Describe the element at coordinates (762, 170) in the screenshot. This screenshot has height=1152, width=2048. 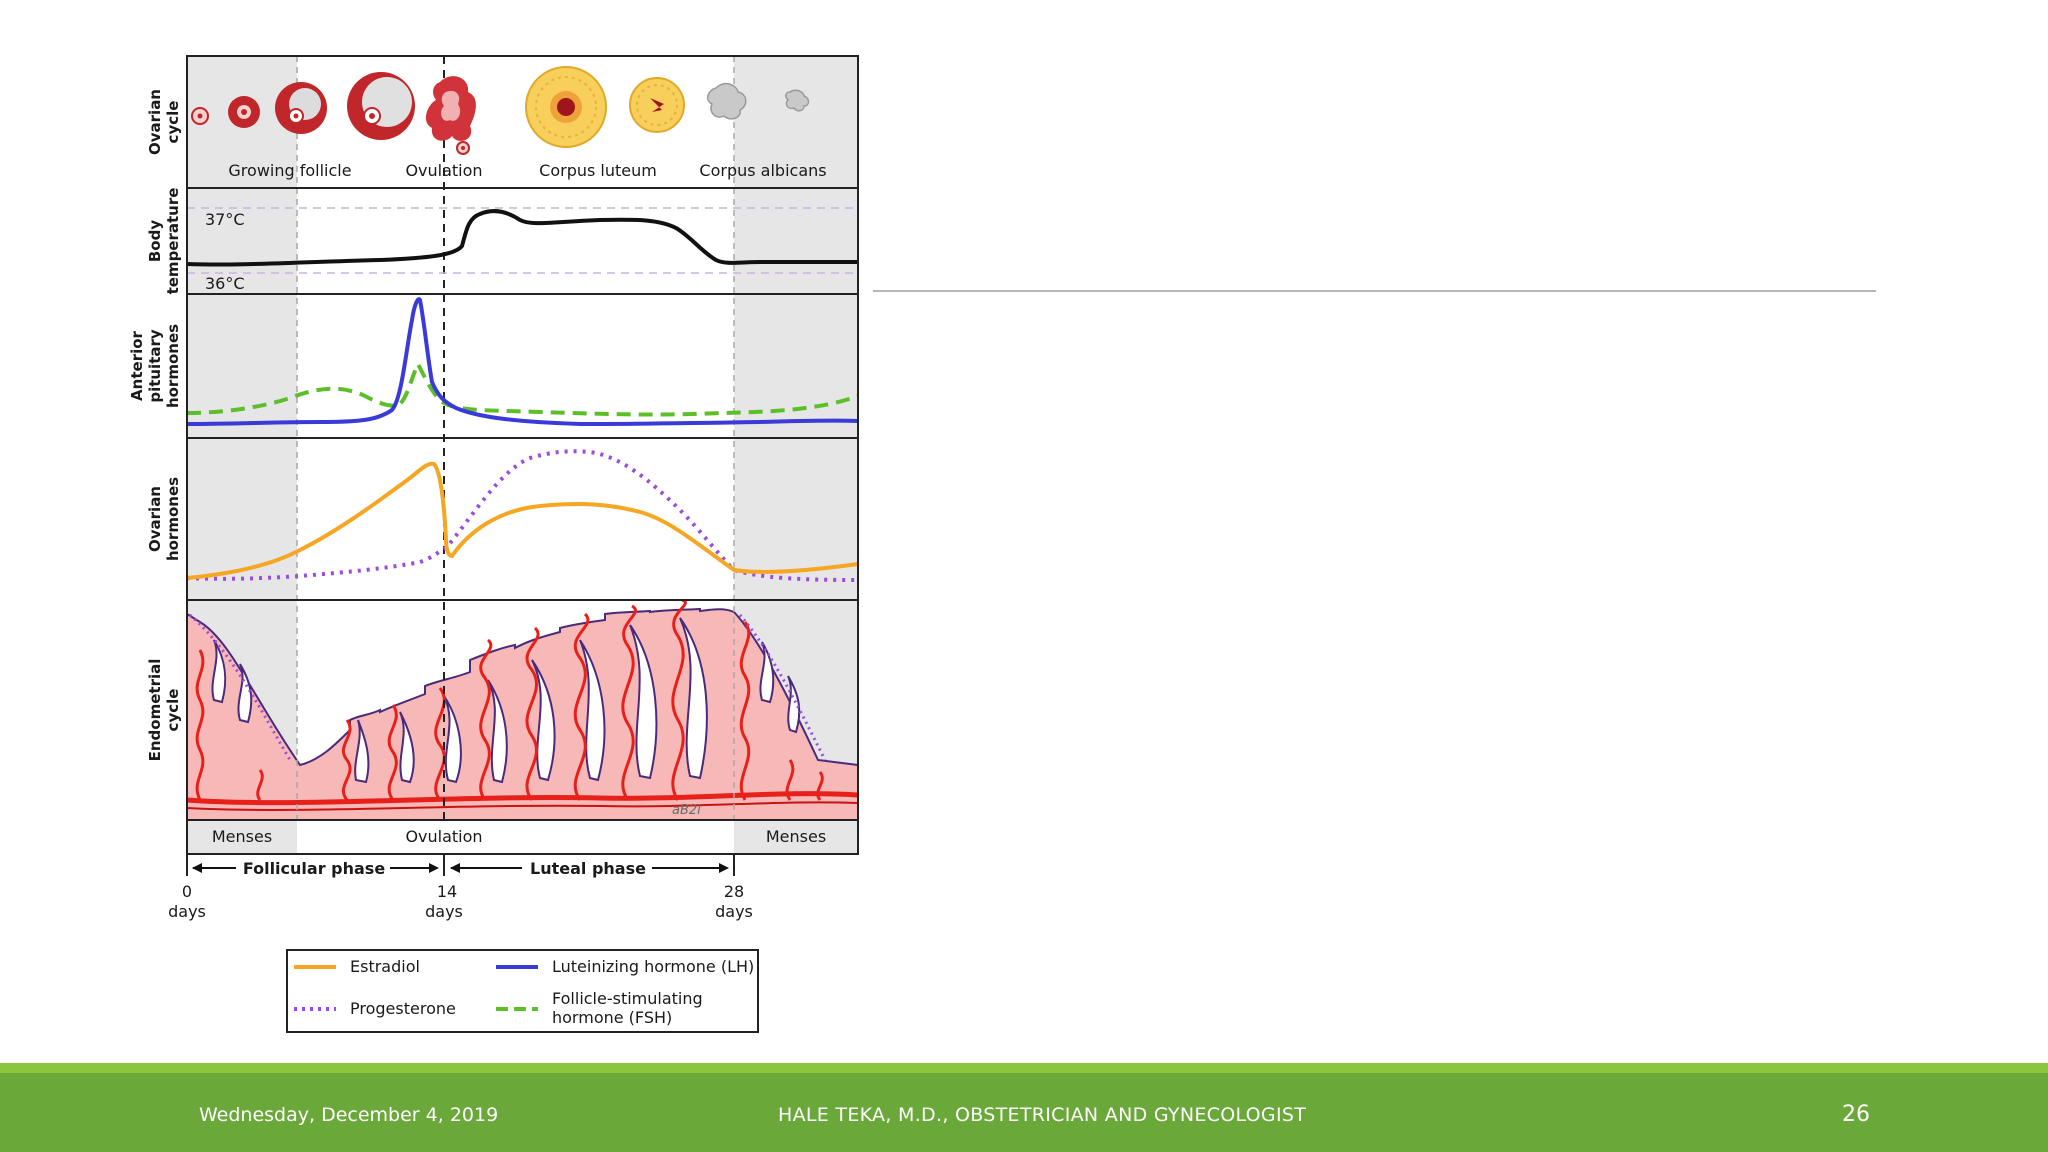
I see `stage-label-corpus-albicans: Corpus albicans` at that location.